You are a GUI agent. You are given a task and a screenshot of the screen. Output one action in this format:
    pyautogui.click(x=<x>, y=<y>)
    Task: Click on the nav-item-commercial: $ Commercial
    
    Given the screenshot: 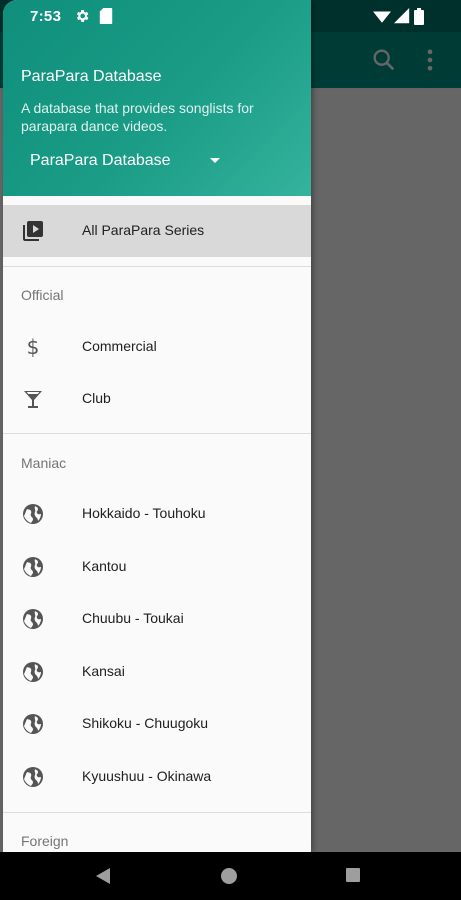 What is the action you would take?
    pyautogui.click(x=157, y=347)
    